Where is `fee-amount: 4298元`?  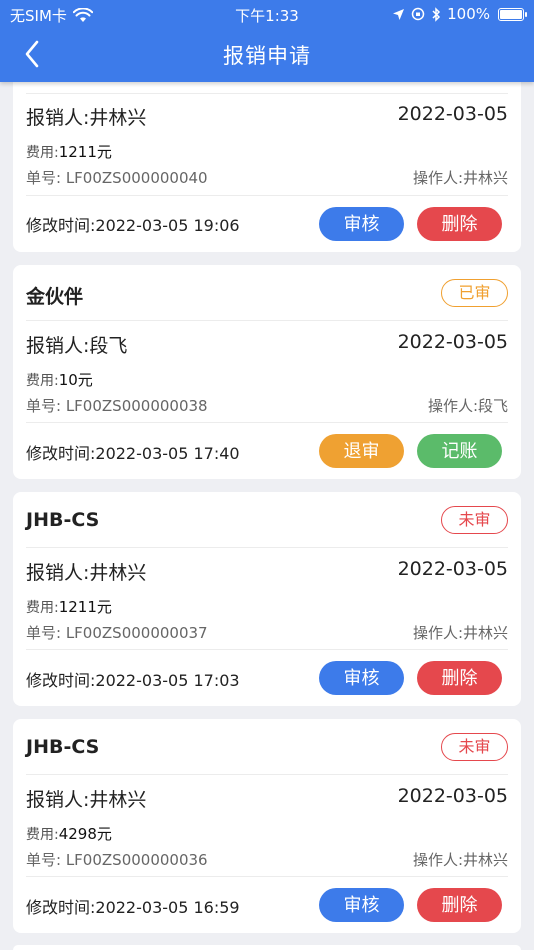 fee-amount: 4298元 is located at coordinates (85, 834).